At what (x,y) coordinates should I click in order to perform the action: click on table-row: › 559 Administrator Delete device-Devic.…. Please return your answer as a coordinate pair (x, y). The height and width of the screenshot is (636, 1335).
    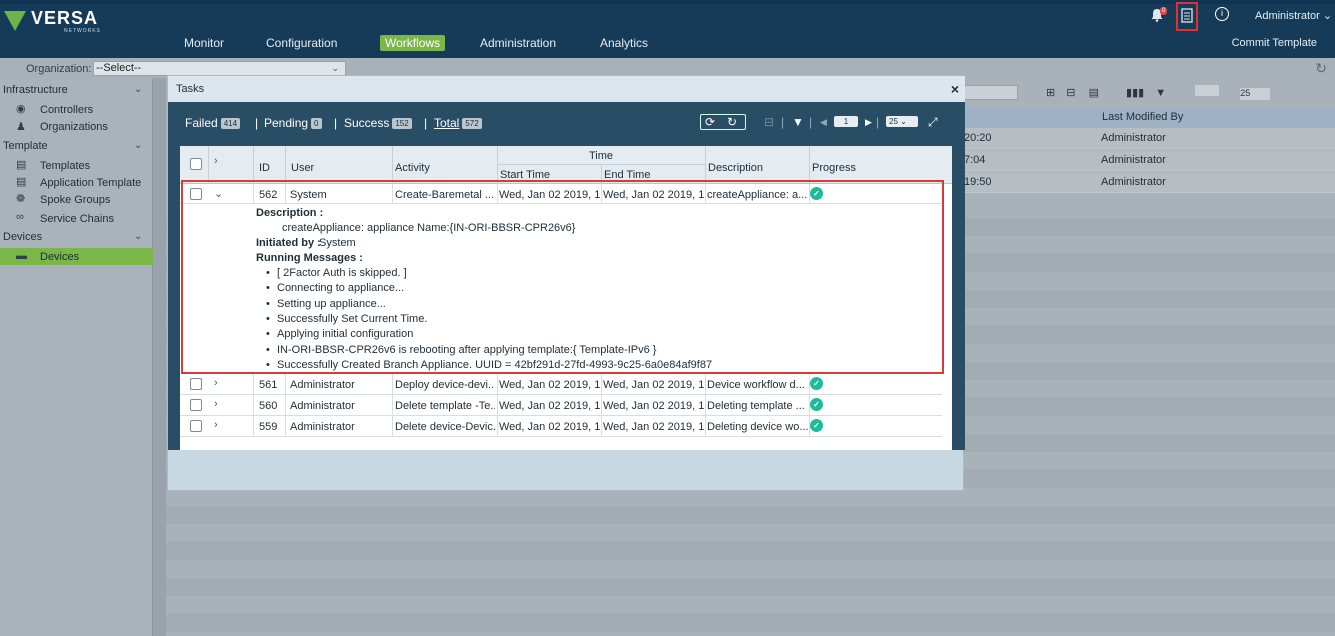
    Looking at the image, I should click on (561, 426).